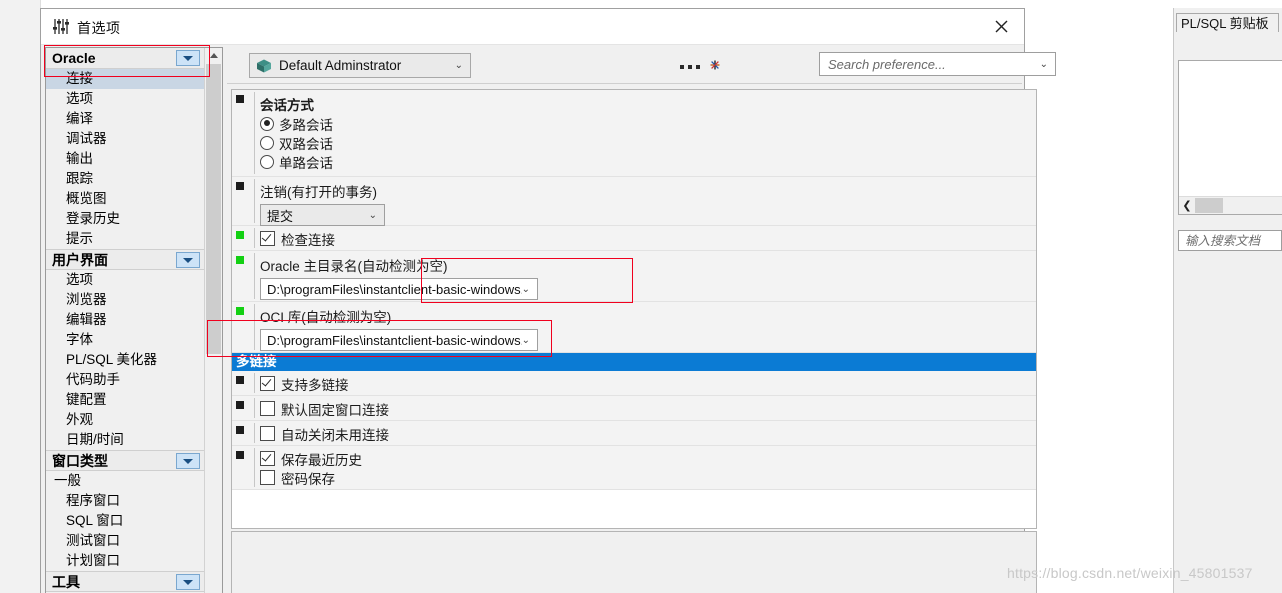 This screenshot has height=593, width=1282. What do you see at coordinates (125, 300) in the screenshot?
I see `sidebar-item: 浏览器` at bounding box center [125, 300].